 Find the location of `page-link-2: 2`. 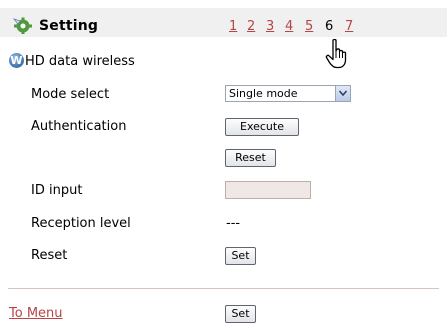

page-link-2: 2 is located at coordinates (251, 26).